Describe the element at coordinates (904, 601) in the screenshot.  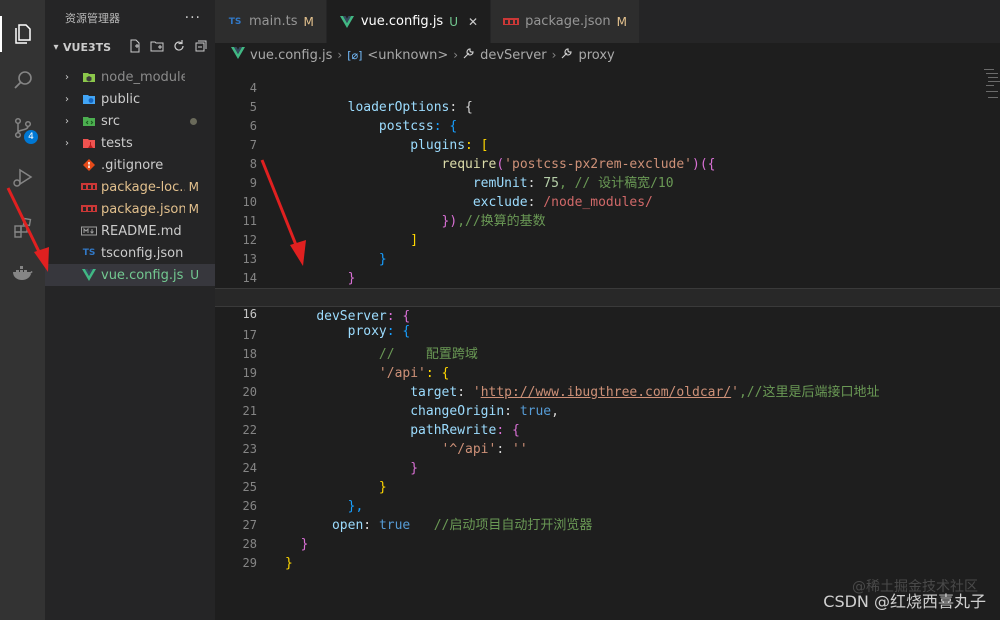
I see `watermark: CSDN @红烧西喜丸子` at that location.